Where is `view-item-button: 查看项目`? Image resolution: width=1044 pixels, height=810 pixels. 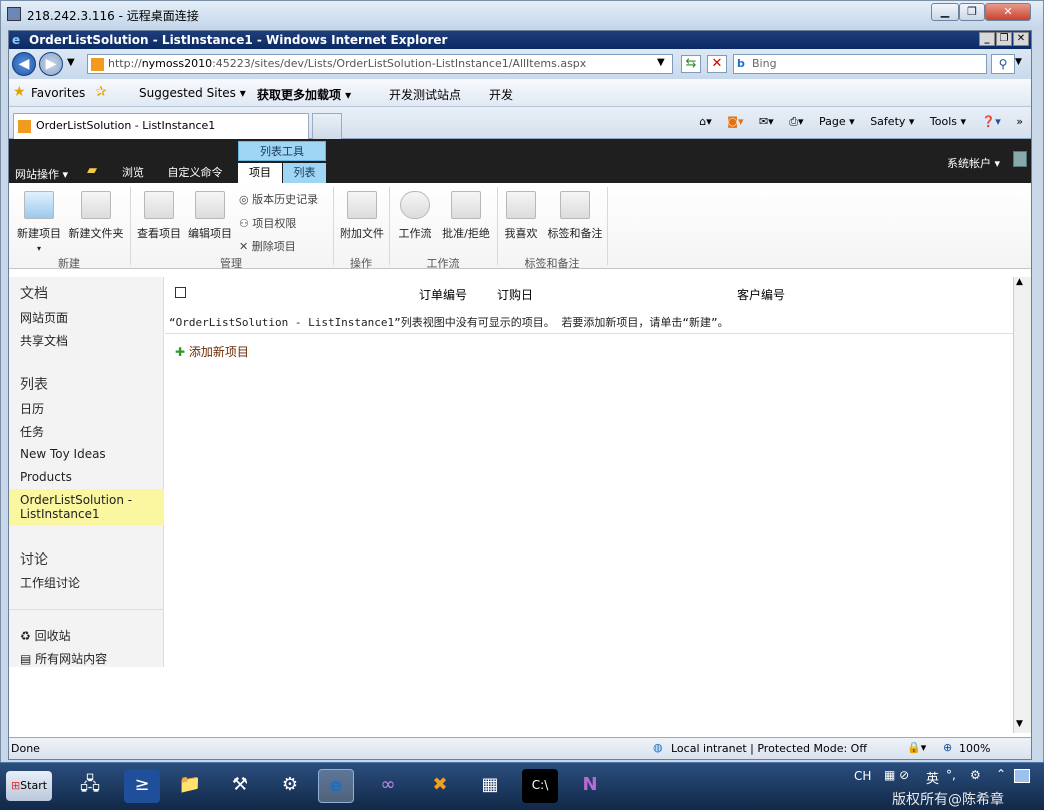 view-item-button: 查看项目 is located at coordinates (159, 214).